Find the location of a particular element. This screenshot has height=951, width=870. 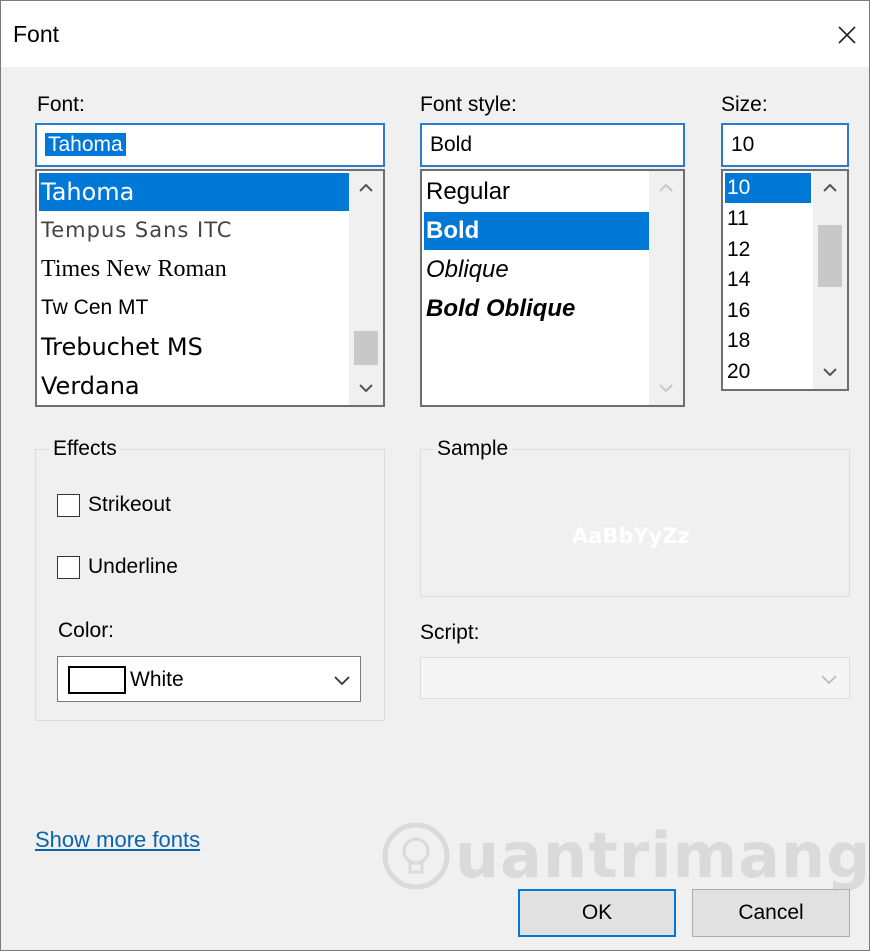

dialog-title: Font is located at coordinates (36, 34).